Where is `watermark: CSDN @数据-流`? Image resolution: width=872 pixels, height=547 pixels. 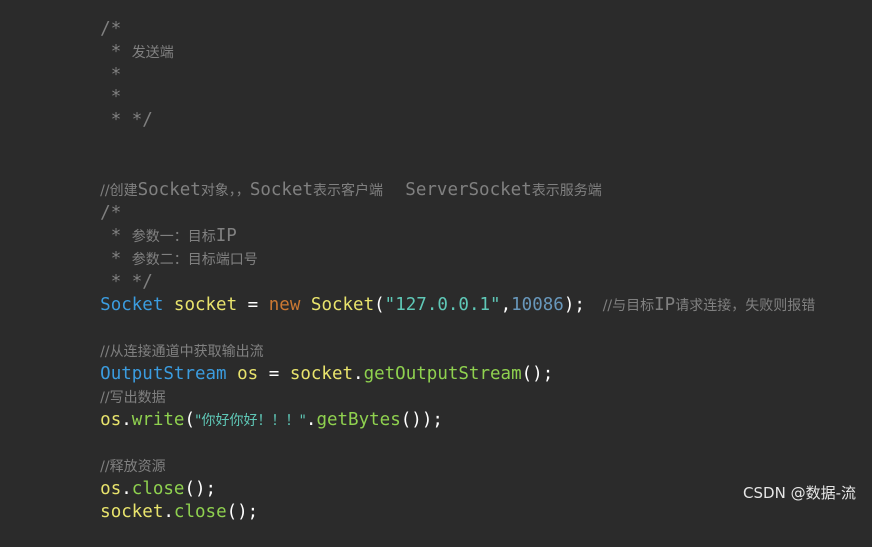
watermark: CSDN @数据-流 is located at coordinates (799, 493).